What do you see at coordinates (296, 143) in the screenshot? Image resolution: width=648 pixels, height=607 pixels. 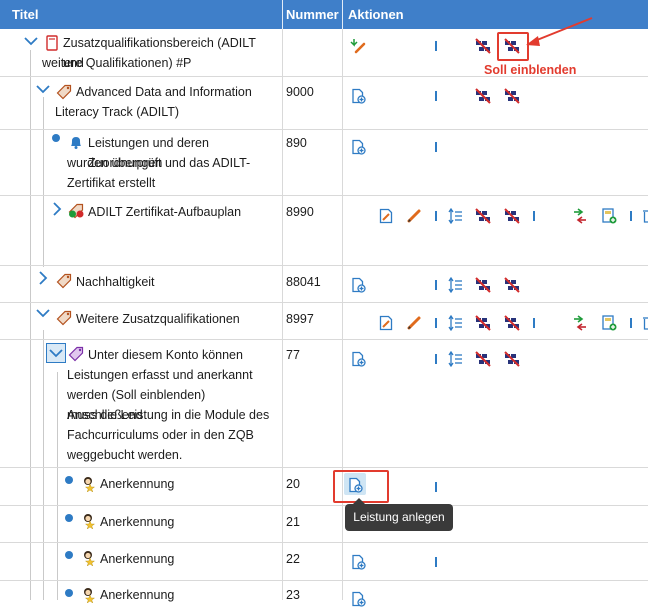 I see `row-number: 890` at bounding box center [296, 143].